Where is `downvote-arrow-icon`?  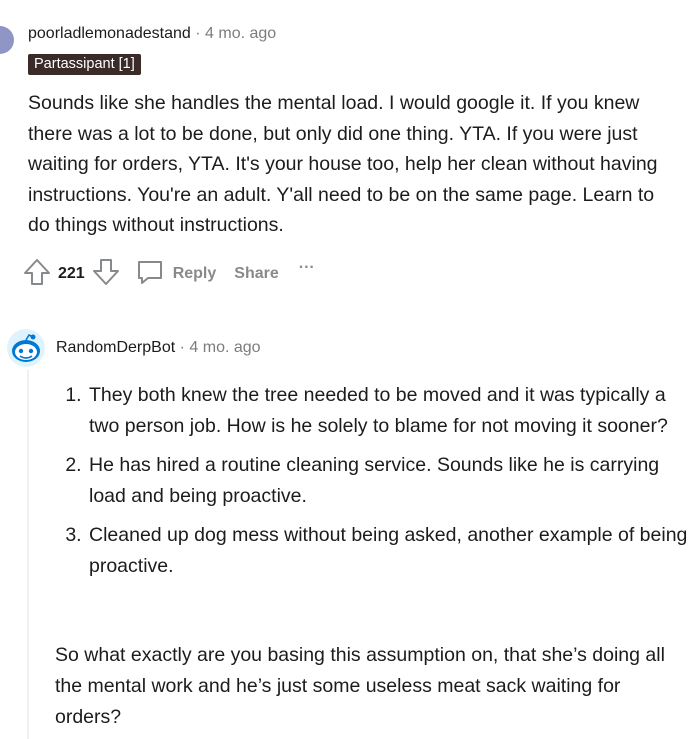 downvote-arrow-icon is located at coordinates (106, 274).